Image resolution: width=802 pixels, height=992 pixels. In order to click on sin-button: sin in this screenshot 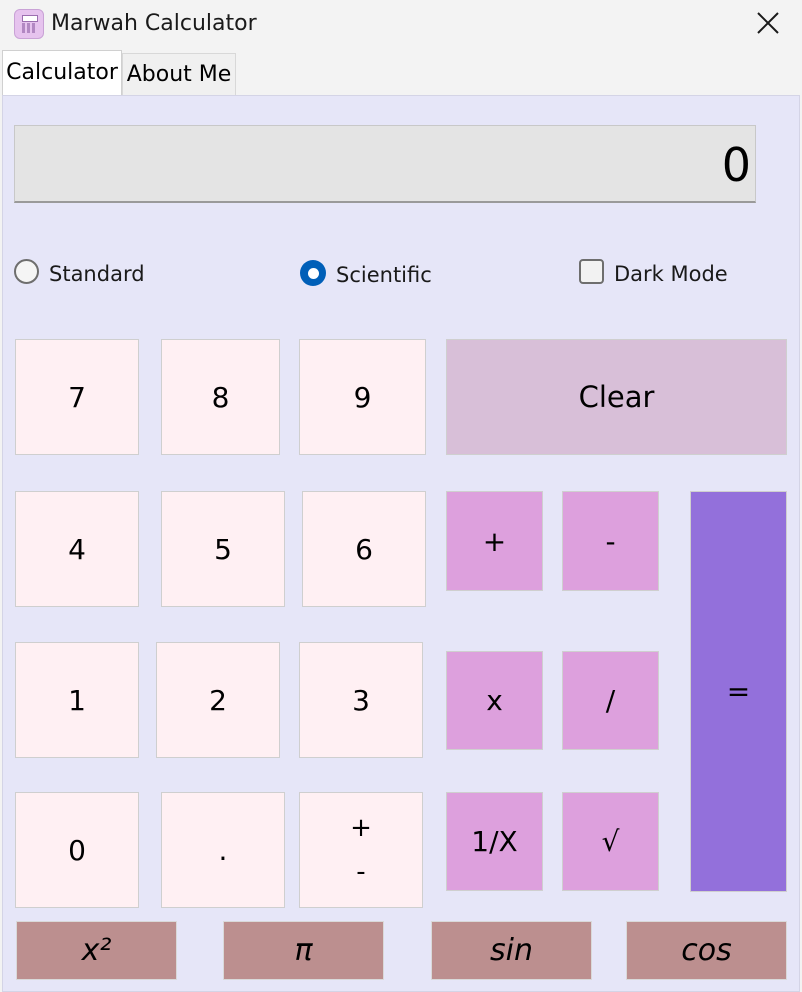, I will do `click(511, 950)`.